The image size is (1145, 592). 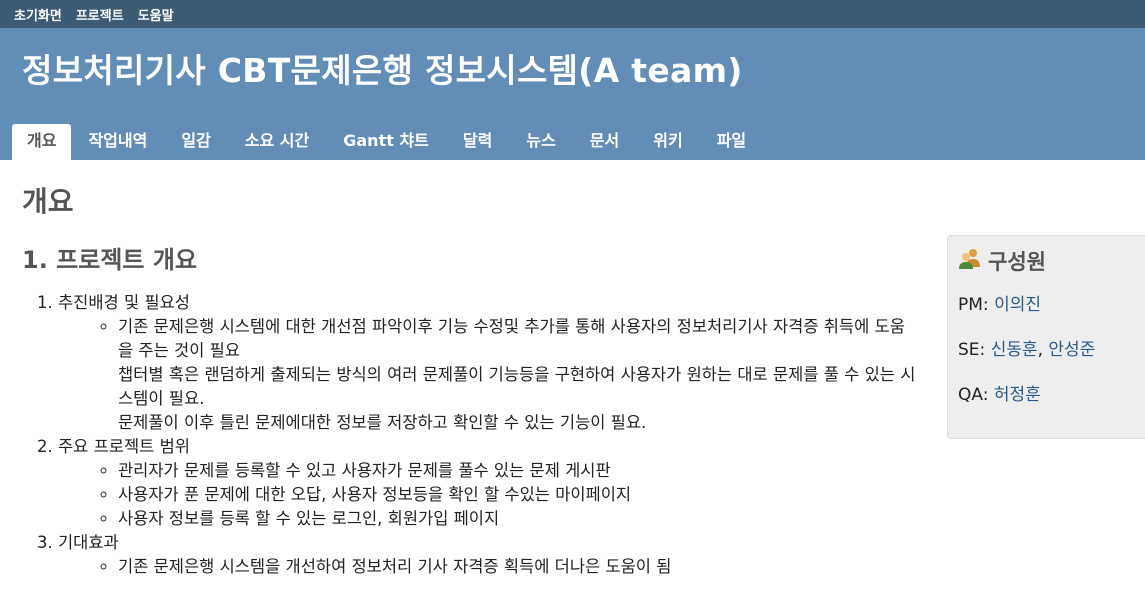 What do you see at coordinates (667, 142) in the screenshot?
I see `tab-wiki: 위키` at bounding box center [667, 142].